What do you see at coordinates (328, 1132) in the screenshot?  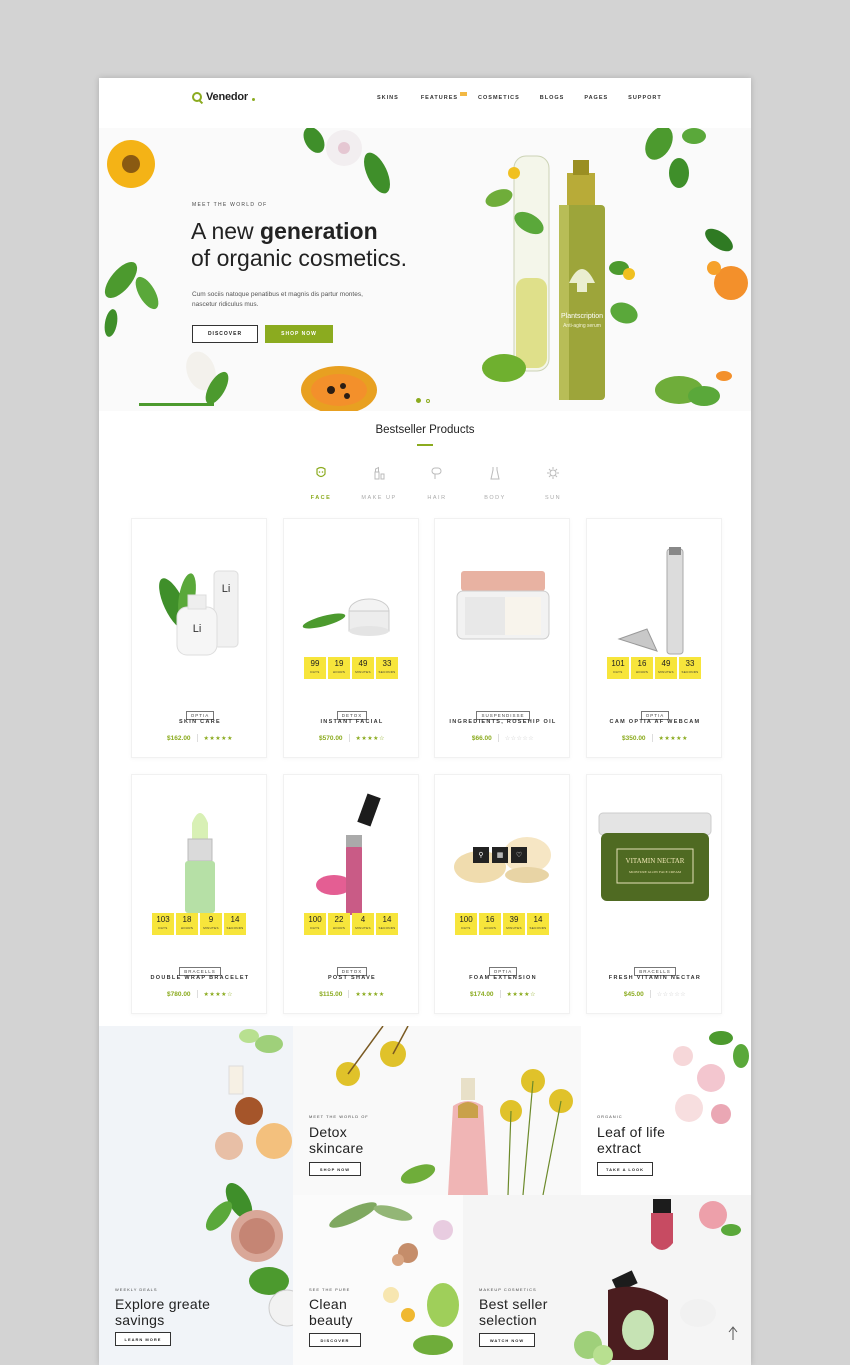 I see `banner-title-line1: Detox` at bounding box center [328, 1132].